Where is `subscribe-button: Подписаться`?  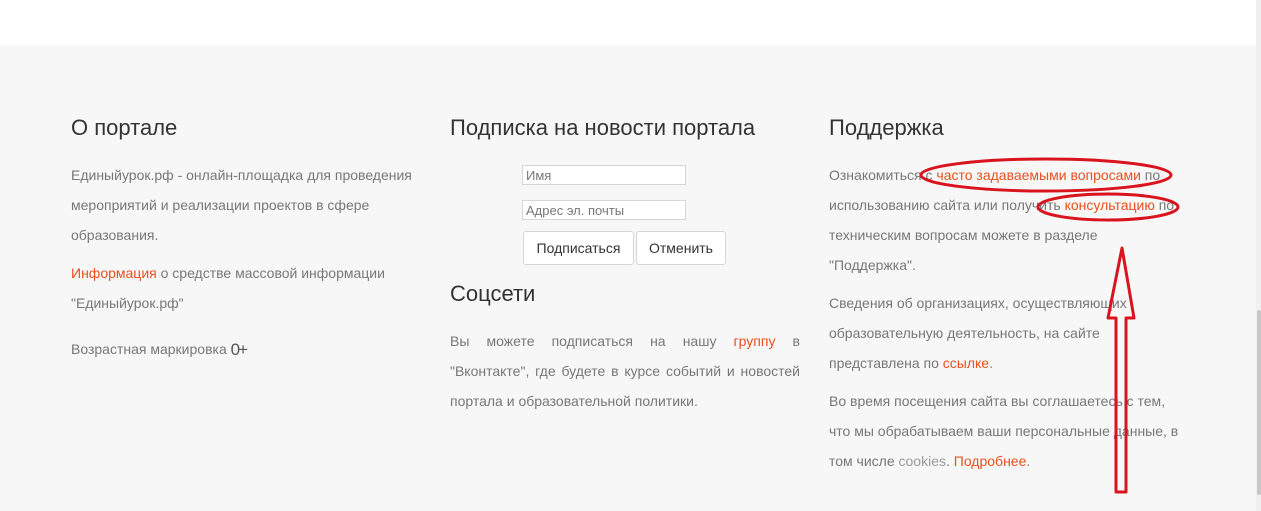
subscribe-button: Подписаться is located at coordinates (578, 248).